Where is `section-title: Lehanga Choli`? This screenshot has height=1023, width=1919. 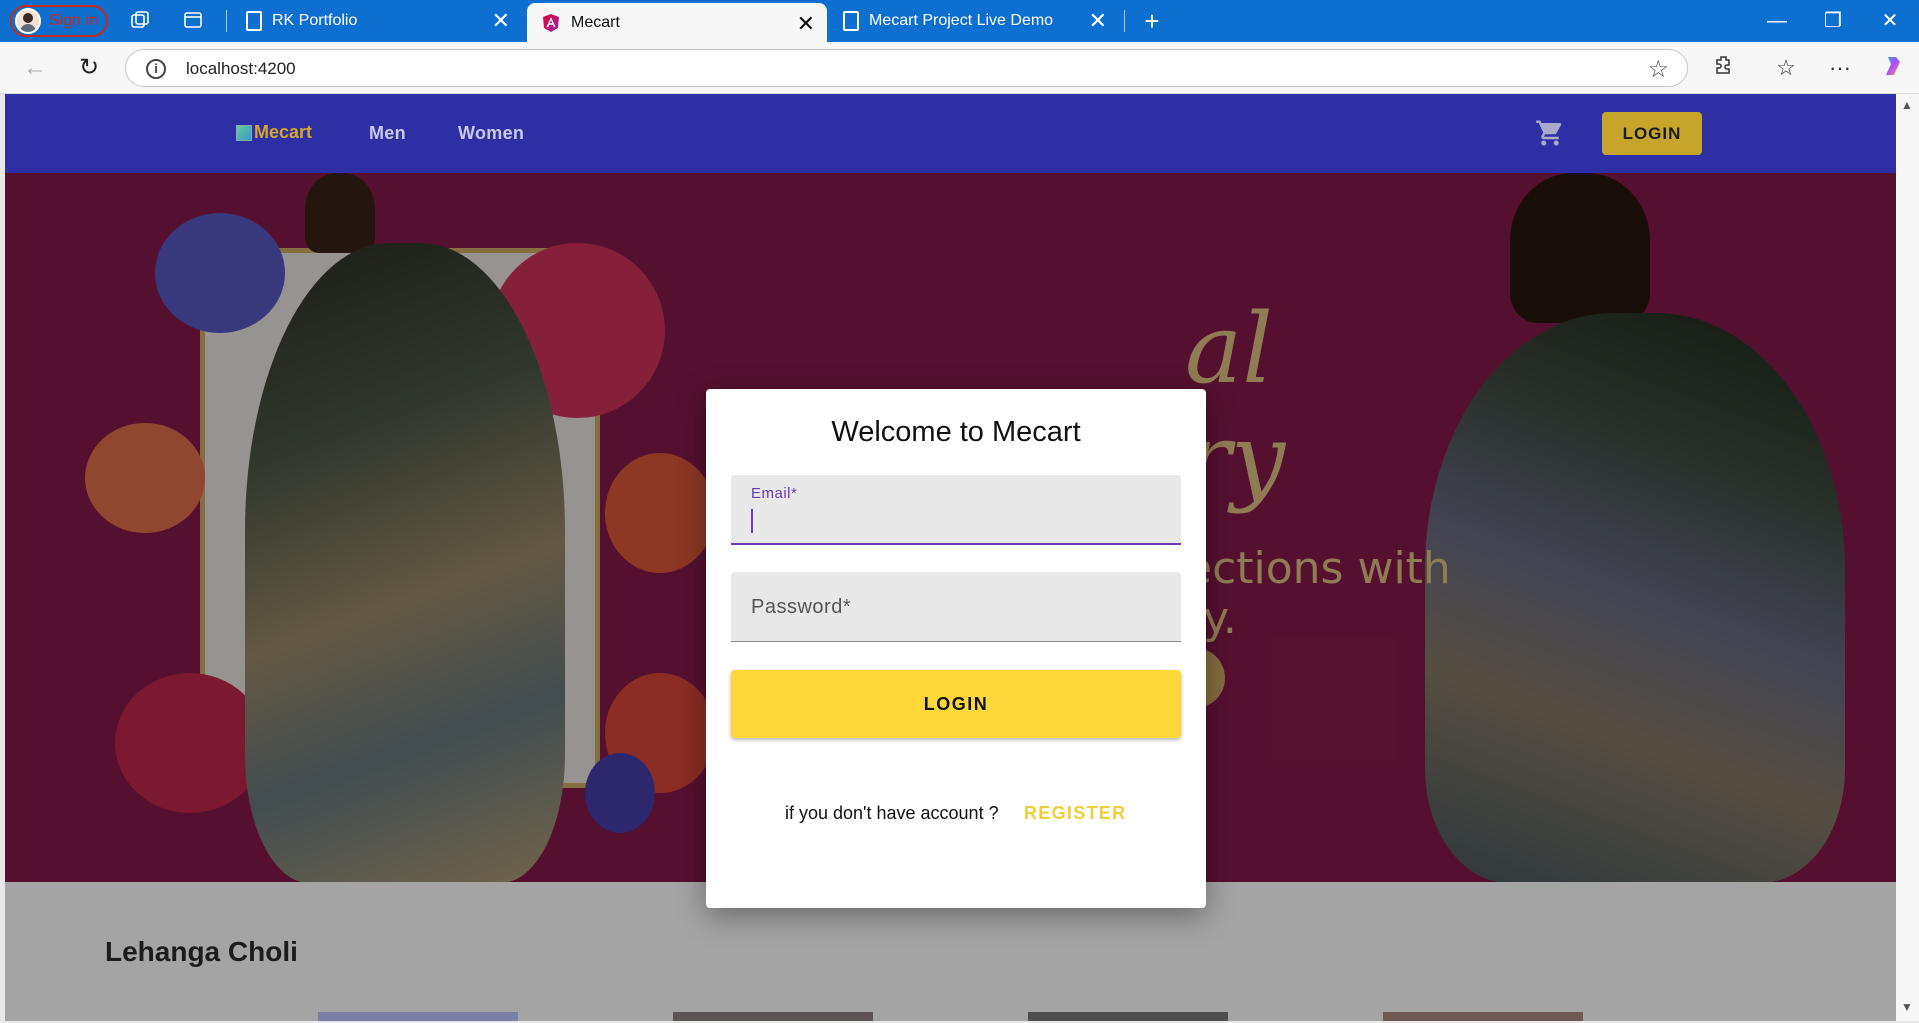
section-title: Lehanga Choli is located at coordinates (201, 951).